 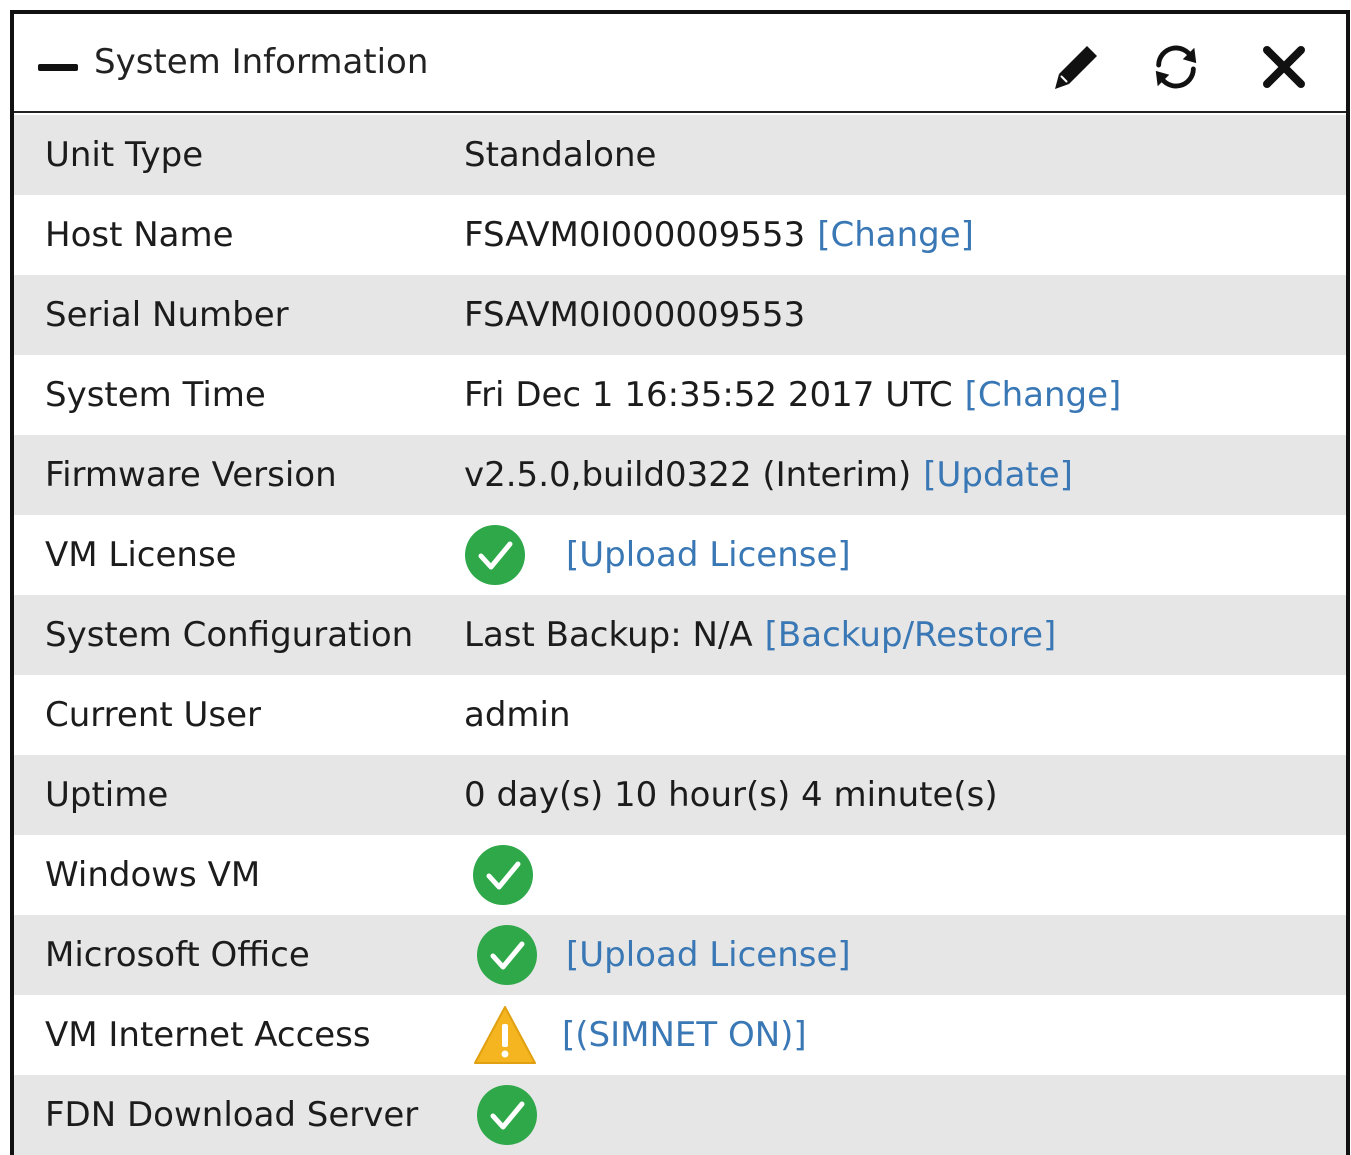 What do you see at coordinates (680, 715) in the screenshot?
I see `row-current-user: Current User admin` at bounding box center [680, 715].